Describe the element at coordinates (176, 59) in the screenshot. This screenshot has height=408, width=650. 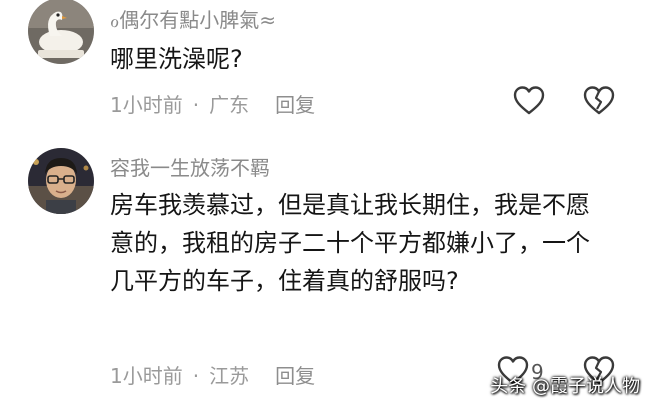
I see `comment-text: 哪里洗澡呢?` at that location.